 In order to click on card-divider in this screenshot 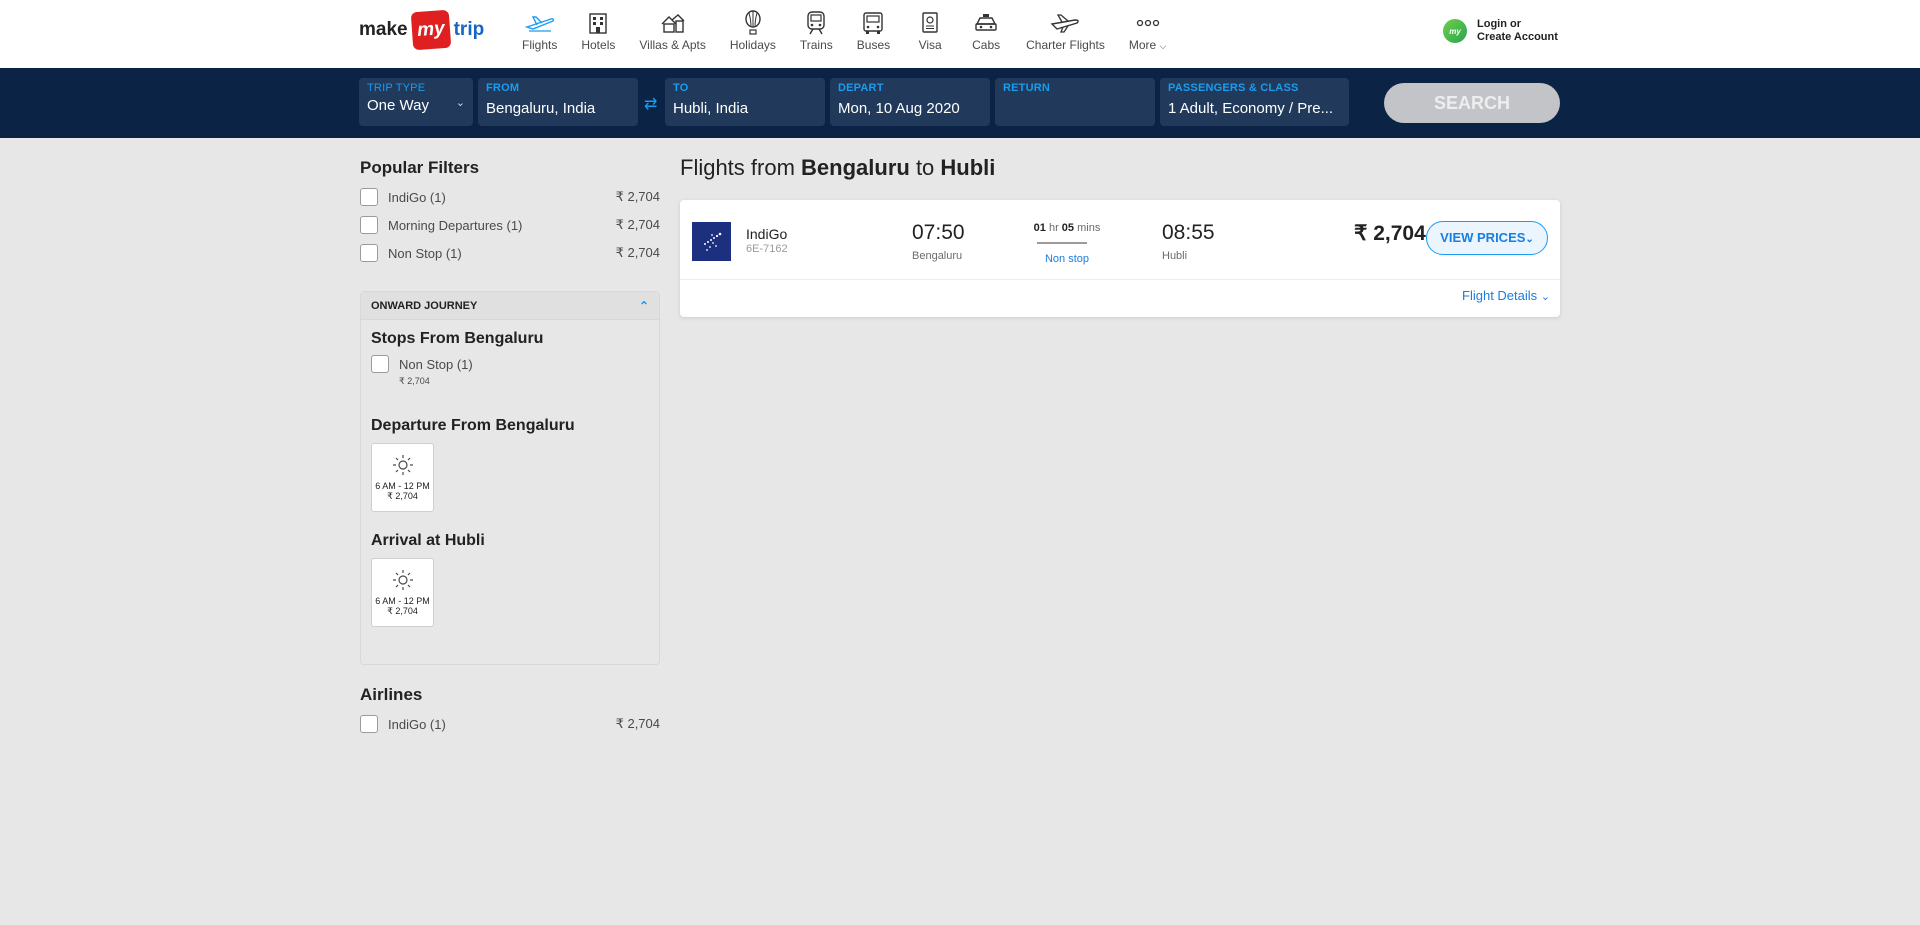, I will do `click(1120, 279)`.